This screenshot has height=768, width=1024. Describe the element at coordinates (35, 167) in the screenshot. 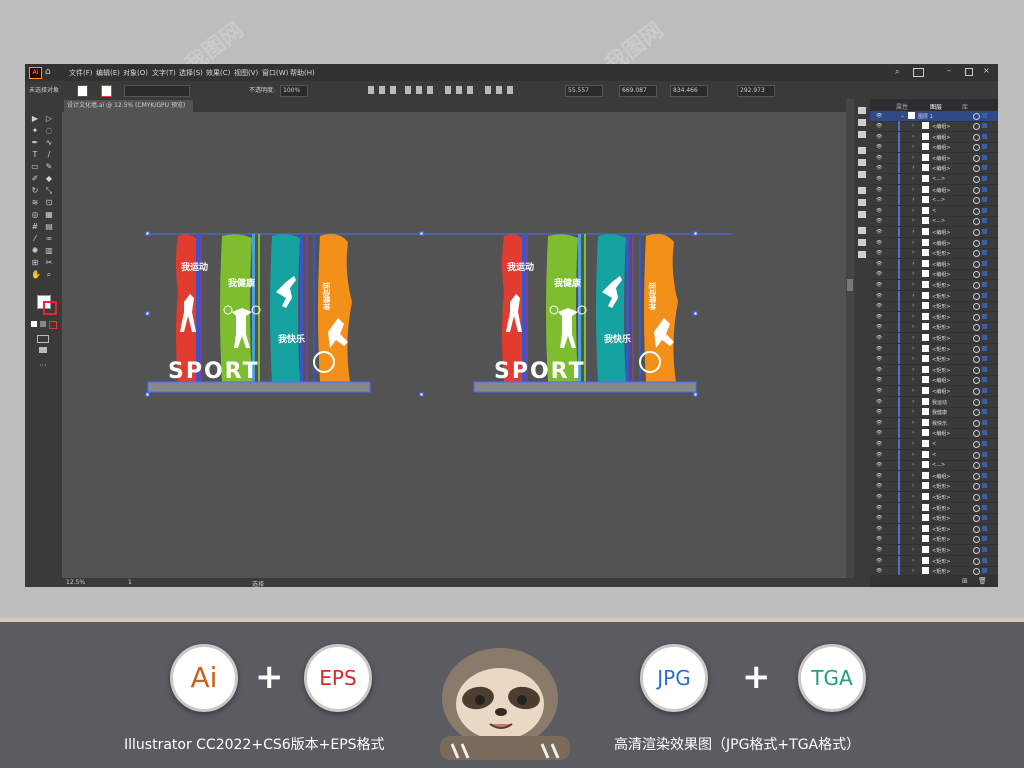

I see `rectangle-tool-icon: ▭` at that location.